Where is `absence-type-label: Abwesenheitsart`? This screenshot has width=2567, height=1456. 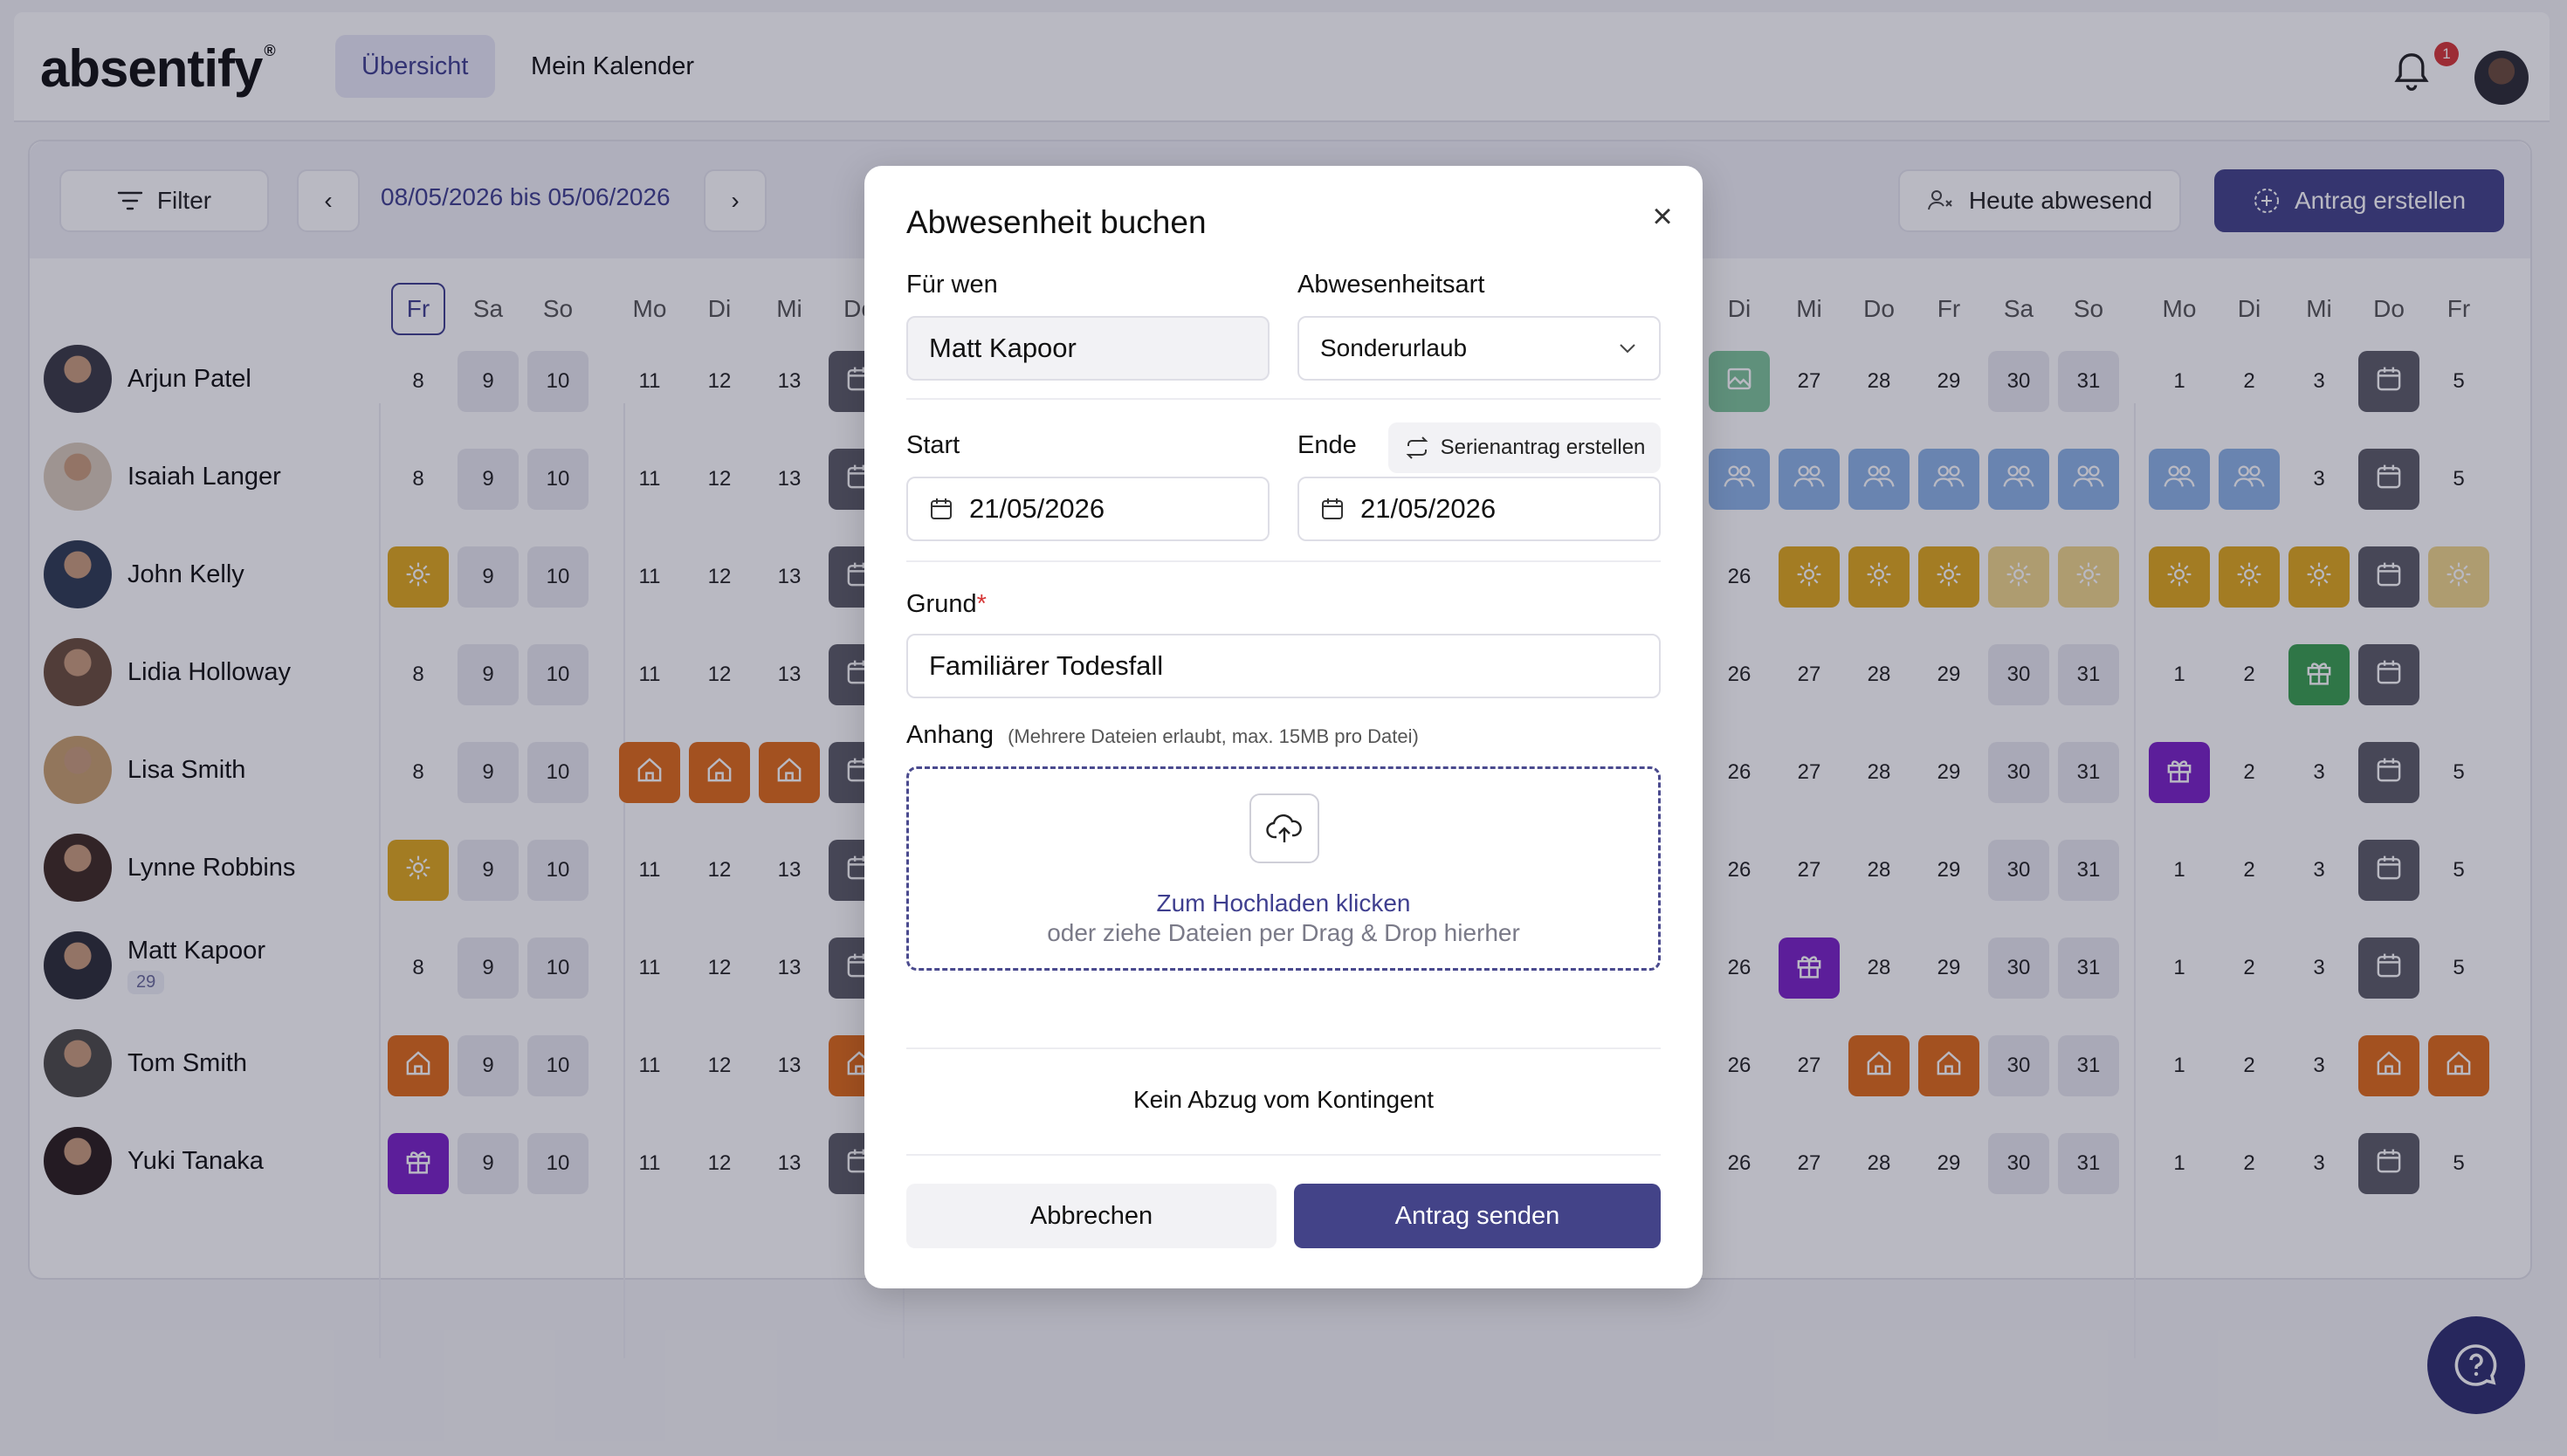
absence-type-label: Abwesenheitsart is located at coordinates (1391, 285).